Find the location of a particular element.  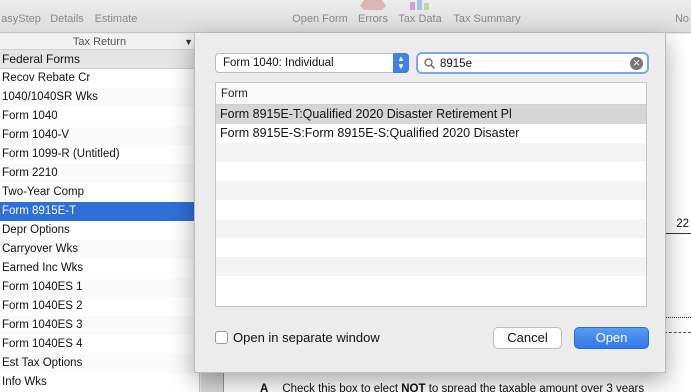

tax-summary-icon is located at coordinates (487, 5).